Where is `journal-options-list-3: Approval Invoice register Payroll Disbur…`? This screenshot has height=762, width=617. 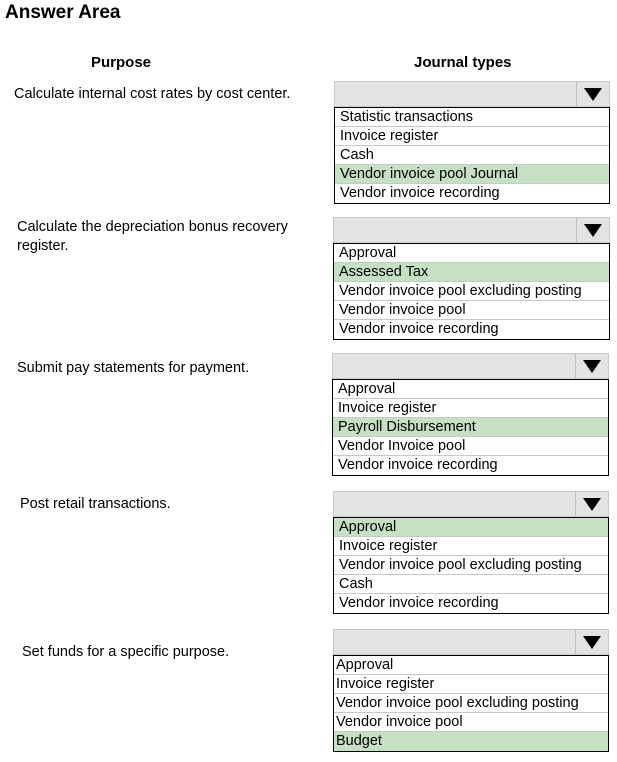
journal-options-list-3: Approval Invoice register Payroll Disbur… is located at coordinates (470, 427).